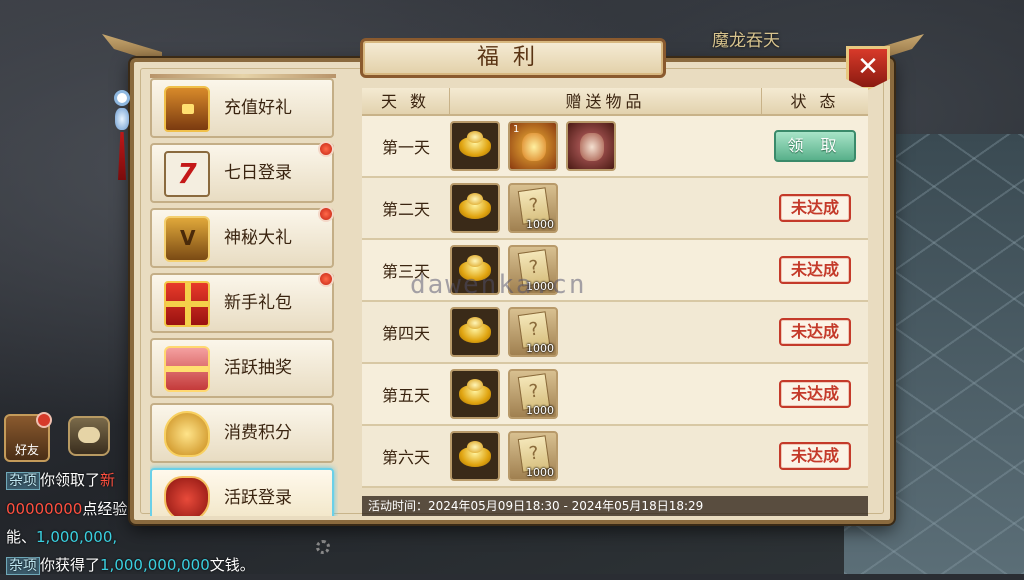 The image size is (1024, 580). I want to click on table-row: 第六天 1000 未达成, so click(615, 457).